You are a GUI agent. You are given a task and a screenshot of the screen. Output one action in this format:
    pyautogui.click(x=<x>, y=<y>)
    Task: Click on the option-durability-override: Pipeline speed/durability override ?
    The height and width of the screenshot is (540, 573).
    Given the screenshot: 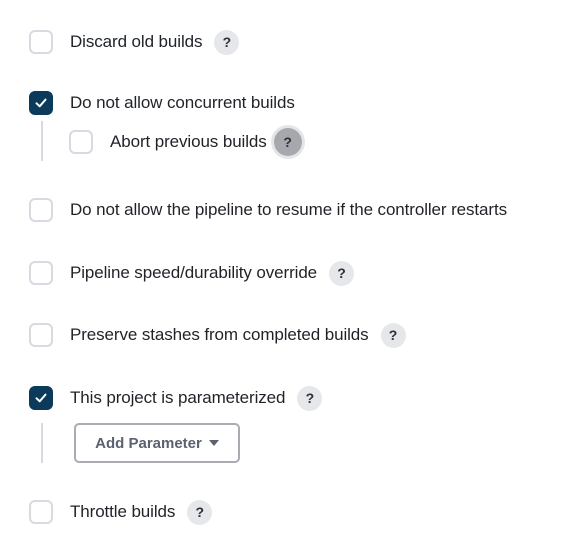 What is the action you would take?
    pyautogui.click(x=192, y=273)
    